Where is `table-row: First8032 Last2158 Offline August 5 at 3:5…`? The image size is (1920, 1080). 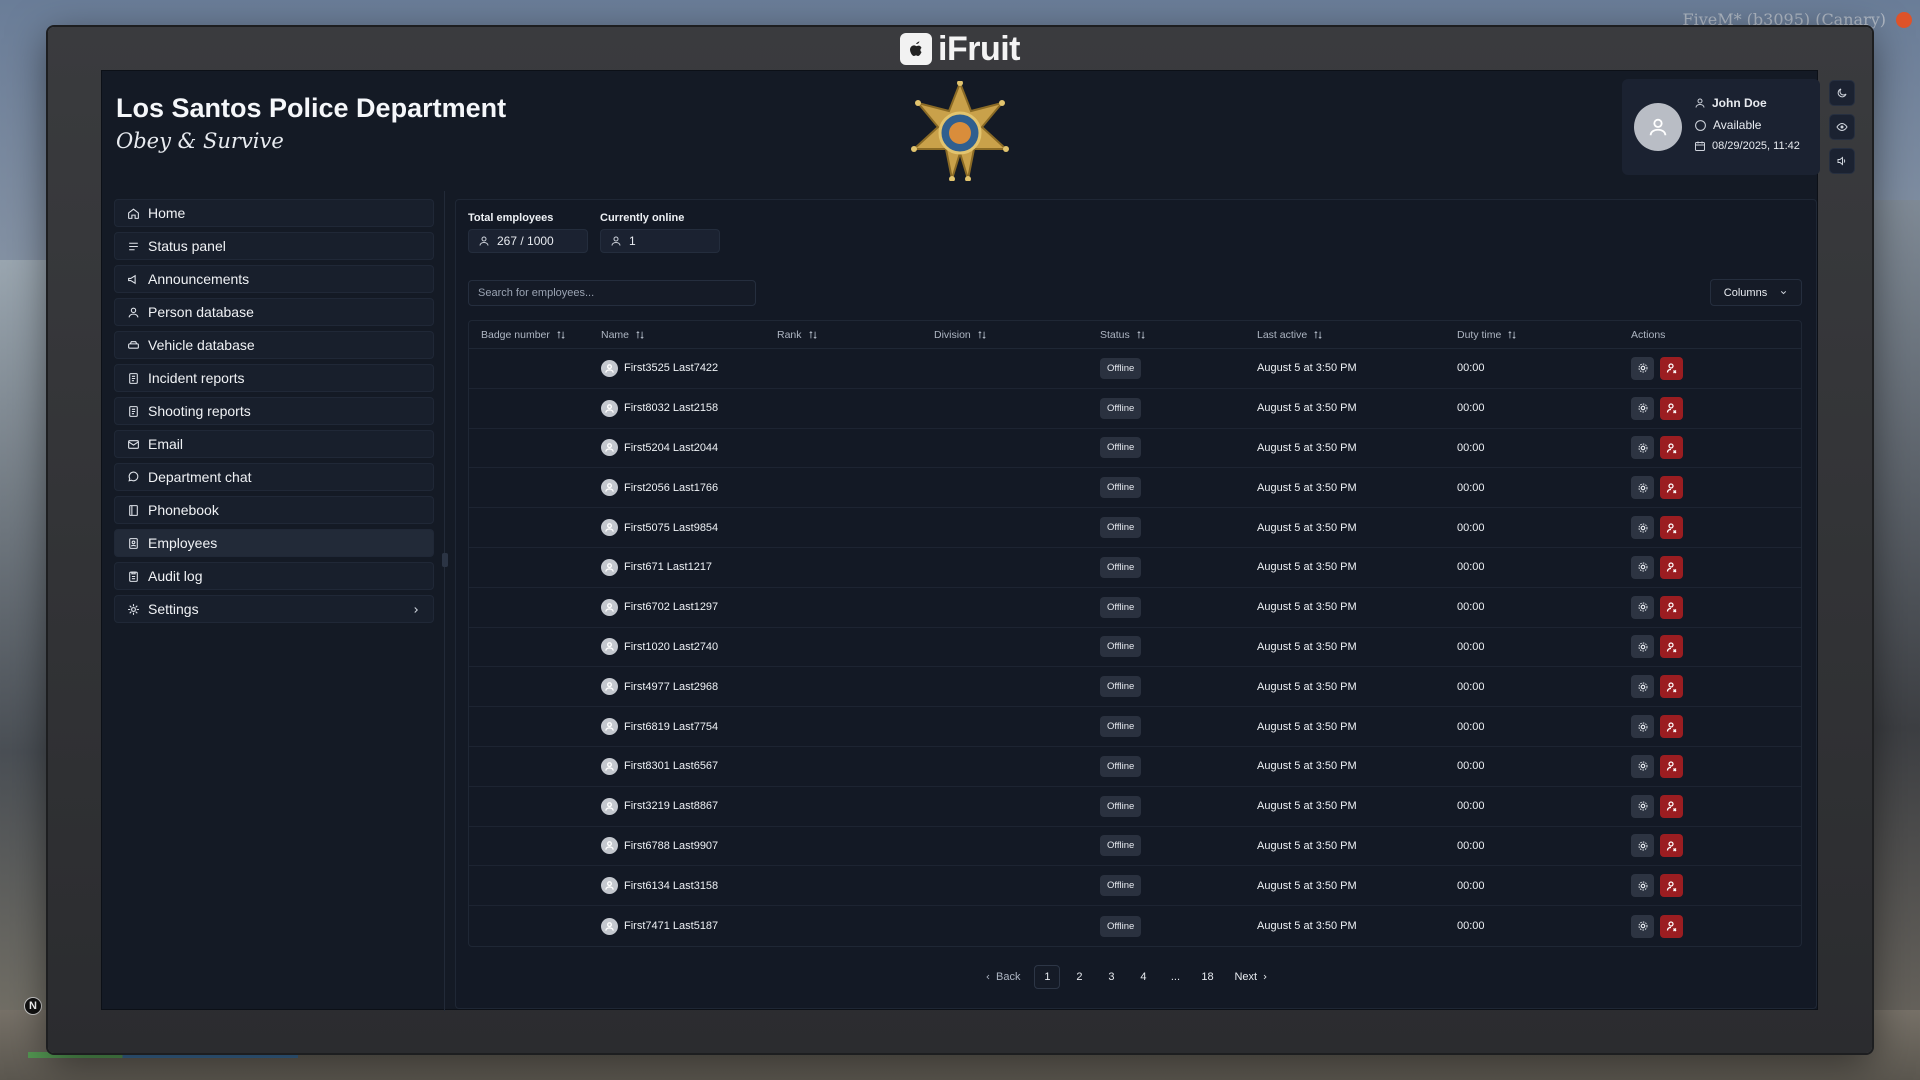 table-row: First8032 Last2158 Offline August 5 at 3:5… is located at coordinates (1135, 409).